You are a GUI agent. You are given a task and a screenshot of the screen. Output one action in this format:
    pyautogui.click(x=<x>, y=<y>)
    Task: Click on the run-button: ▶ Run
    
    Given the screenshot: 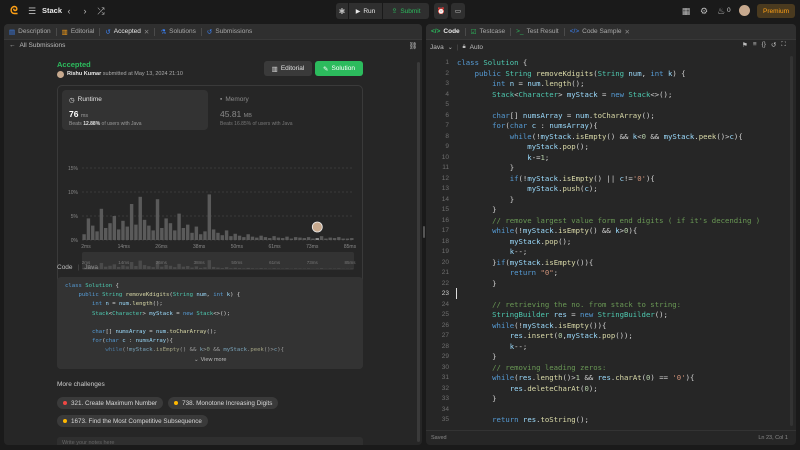 What is the action you would take?
    pyautogui.click(x=365, y=11)
    